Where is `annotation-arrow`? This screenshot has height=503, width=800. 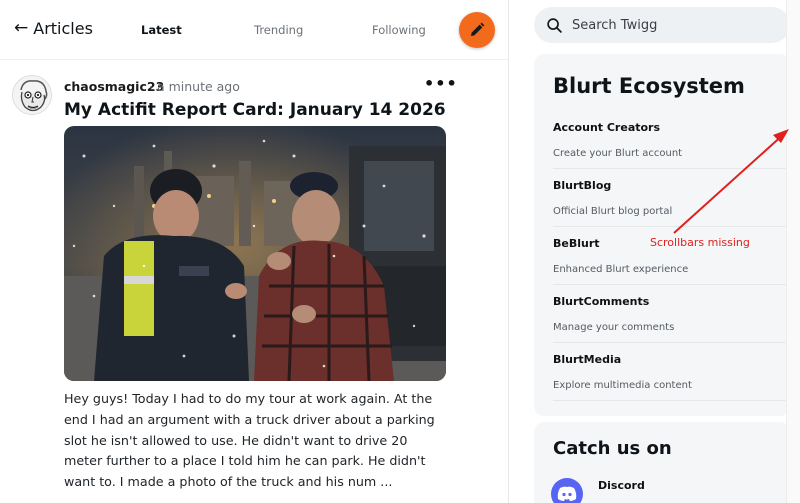 annotation-arrow is located at coordinates (731, 181).